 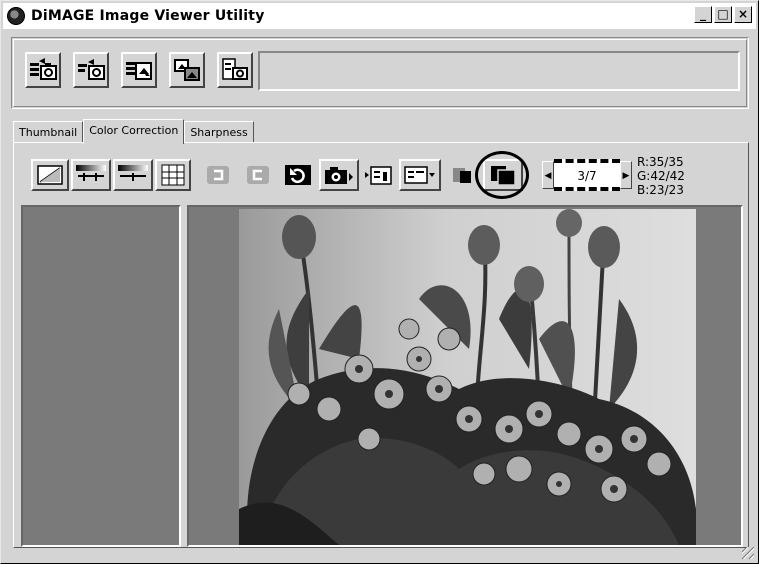 I want to click on color-balance-icon, so click(x=133, y=173).